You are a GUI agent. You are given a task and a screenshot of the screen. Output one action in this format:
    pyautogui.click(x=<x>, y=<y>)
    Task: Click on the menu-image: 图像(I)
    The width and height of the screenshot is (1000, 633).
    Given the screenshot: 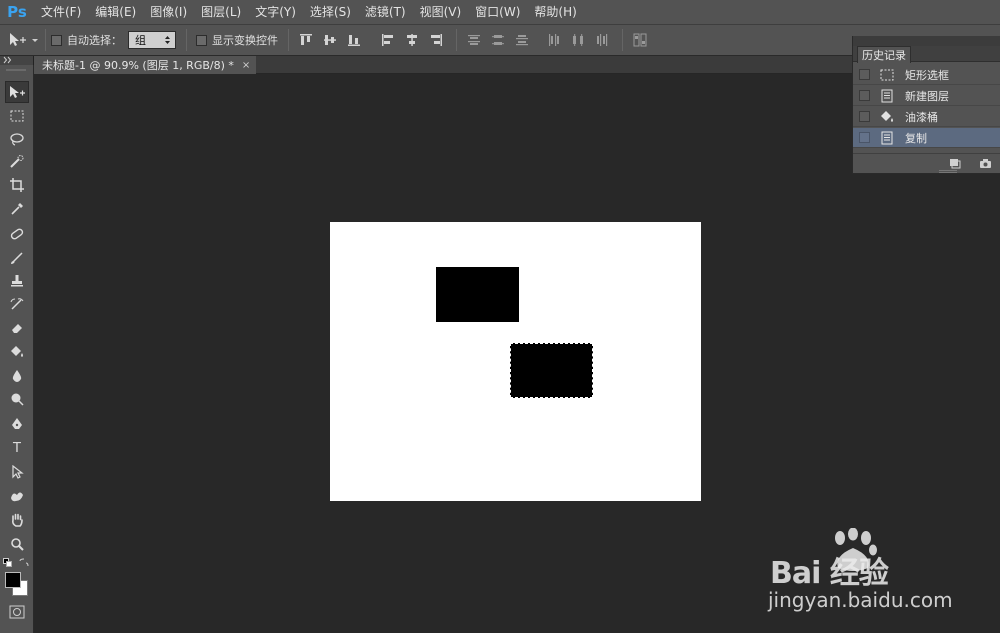 What is the action you would take?
    pyautogui.click(x=168, y=12)
    